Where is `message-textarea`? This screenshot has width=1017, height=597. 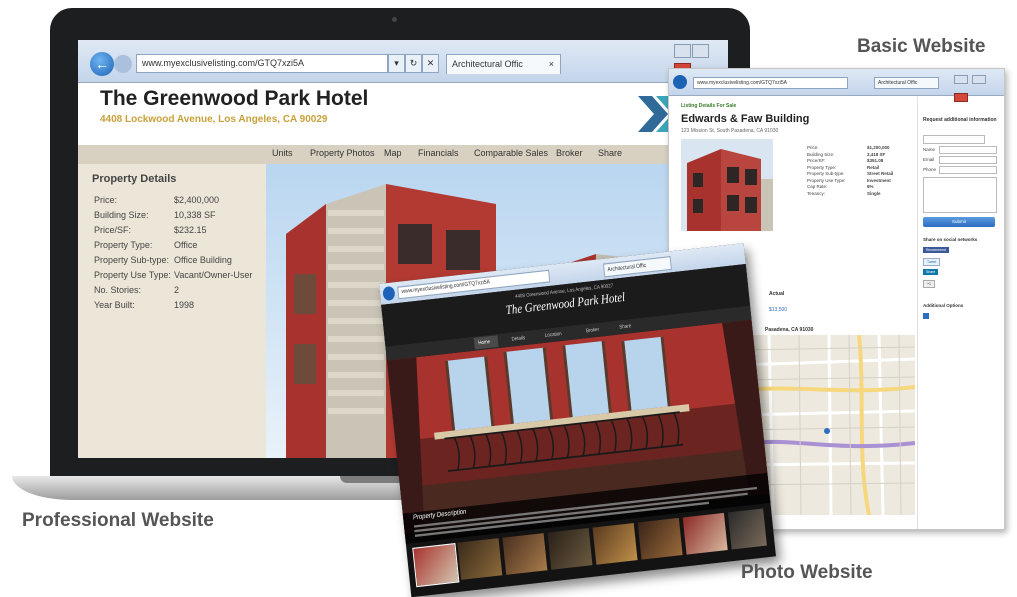
message-textarea is located at coordinates (960, 195).